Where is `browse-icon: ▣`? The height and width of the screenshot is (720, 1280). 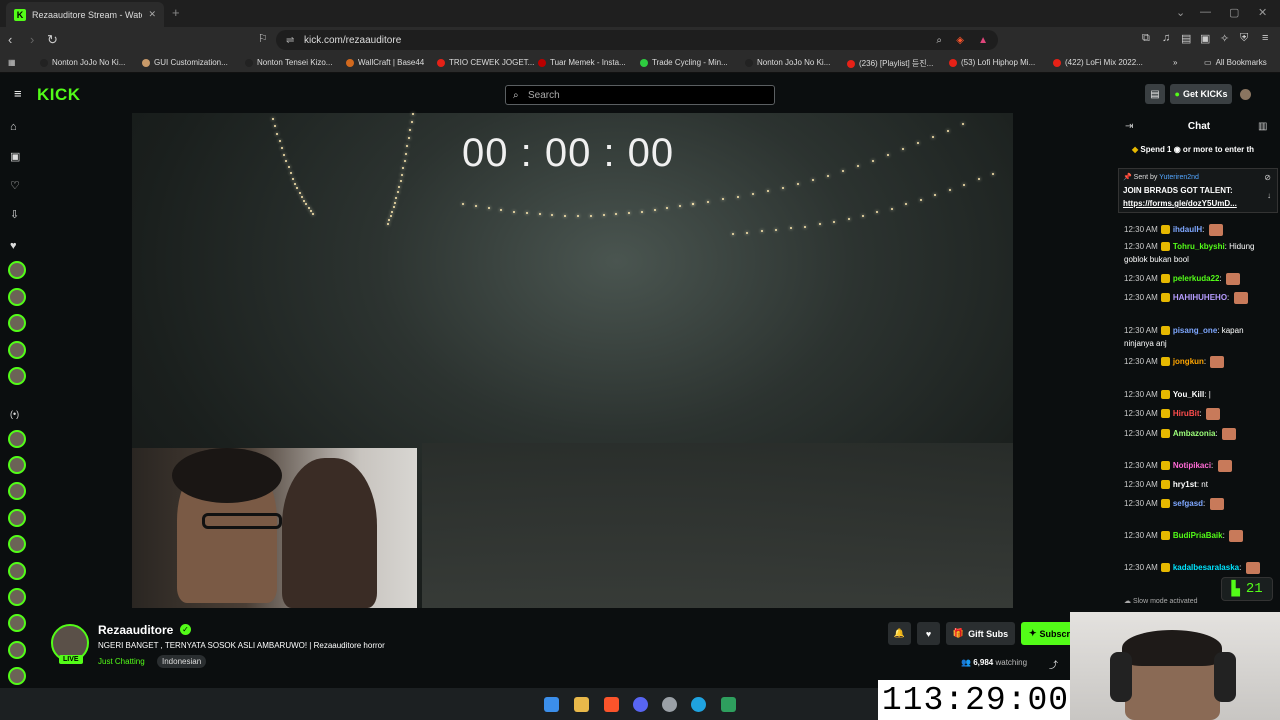 browse-icon: ▣ is located at coordinates (15, 156).